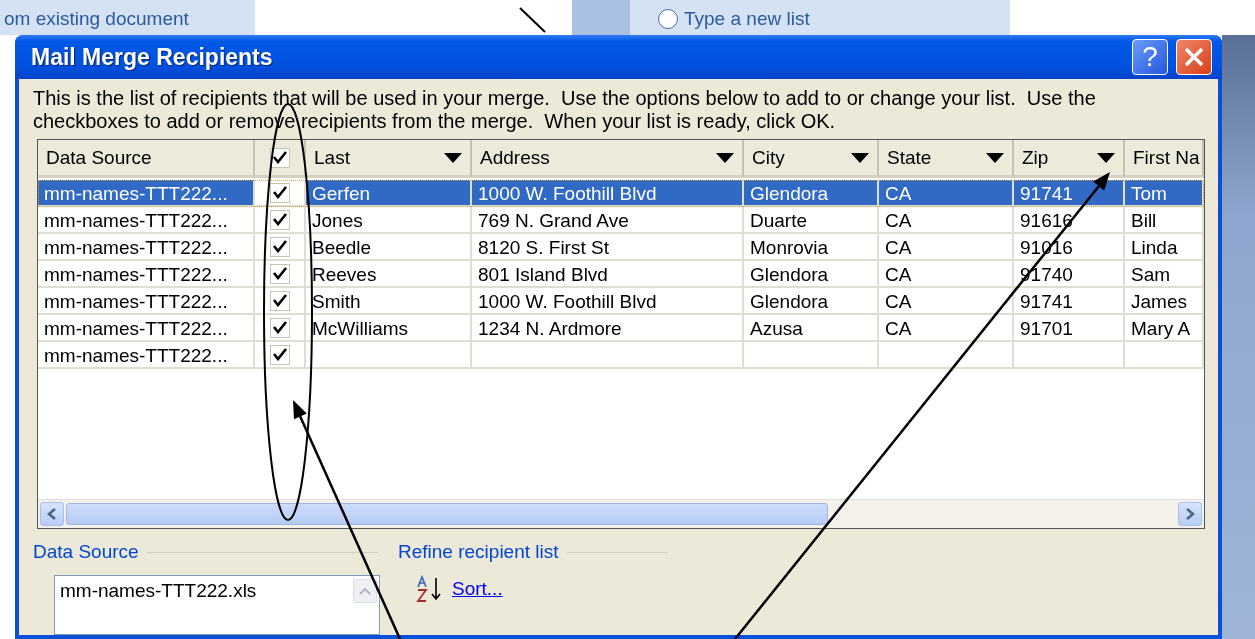 The image size is (1255, 639). What do you see at coordinates (86, 552) in the screenshot?
I see `group-label: Data Source` at bounding box center [86, 552].